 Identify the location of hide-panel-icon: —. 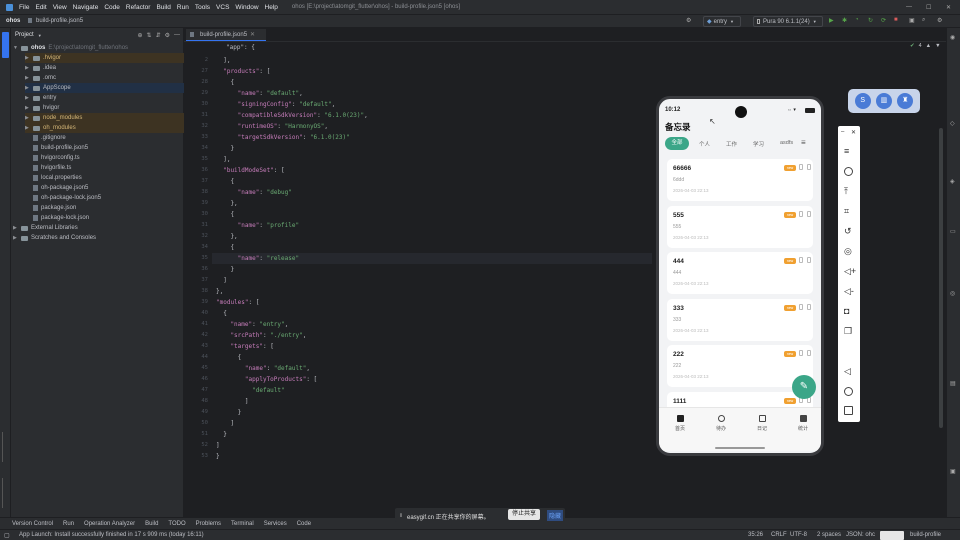
(177, 35).